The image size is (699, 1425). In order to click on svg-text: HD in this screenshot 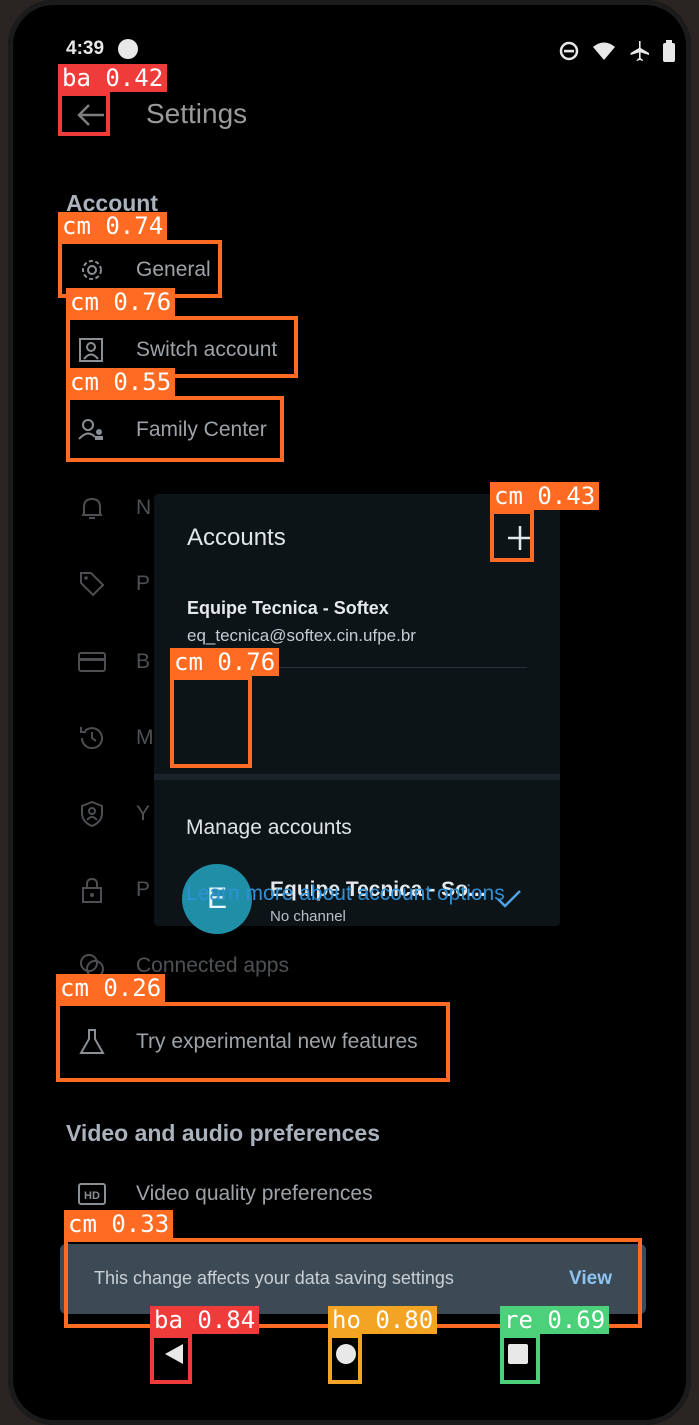, I will do `click(92, 1196)`.